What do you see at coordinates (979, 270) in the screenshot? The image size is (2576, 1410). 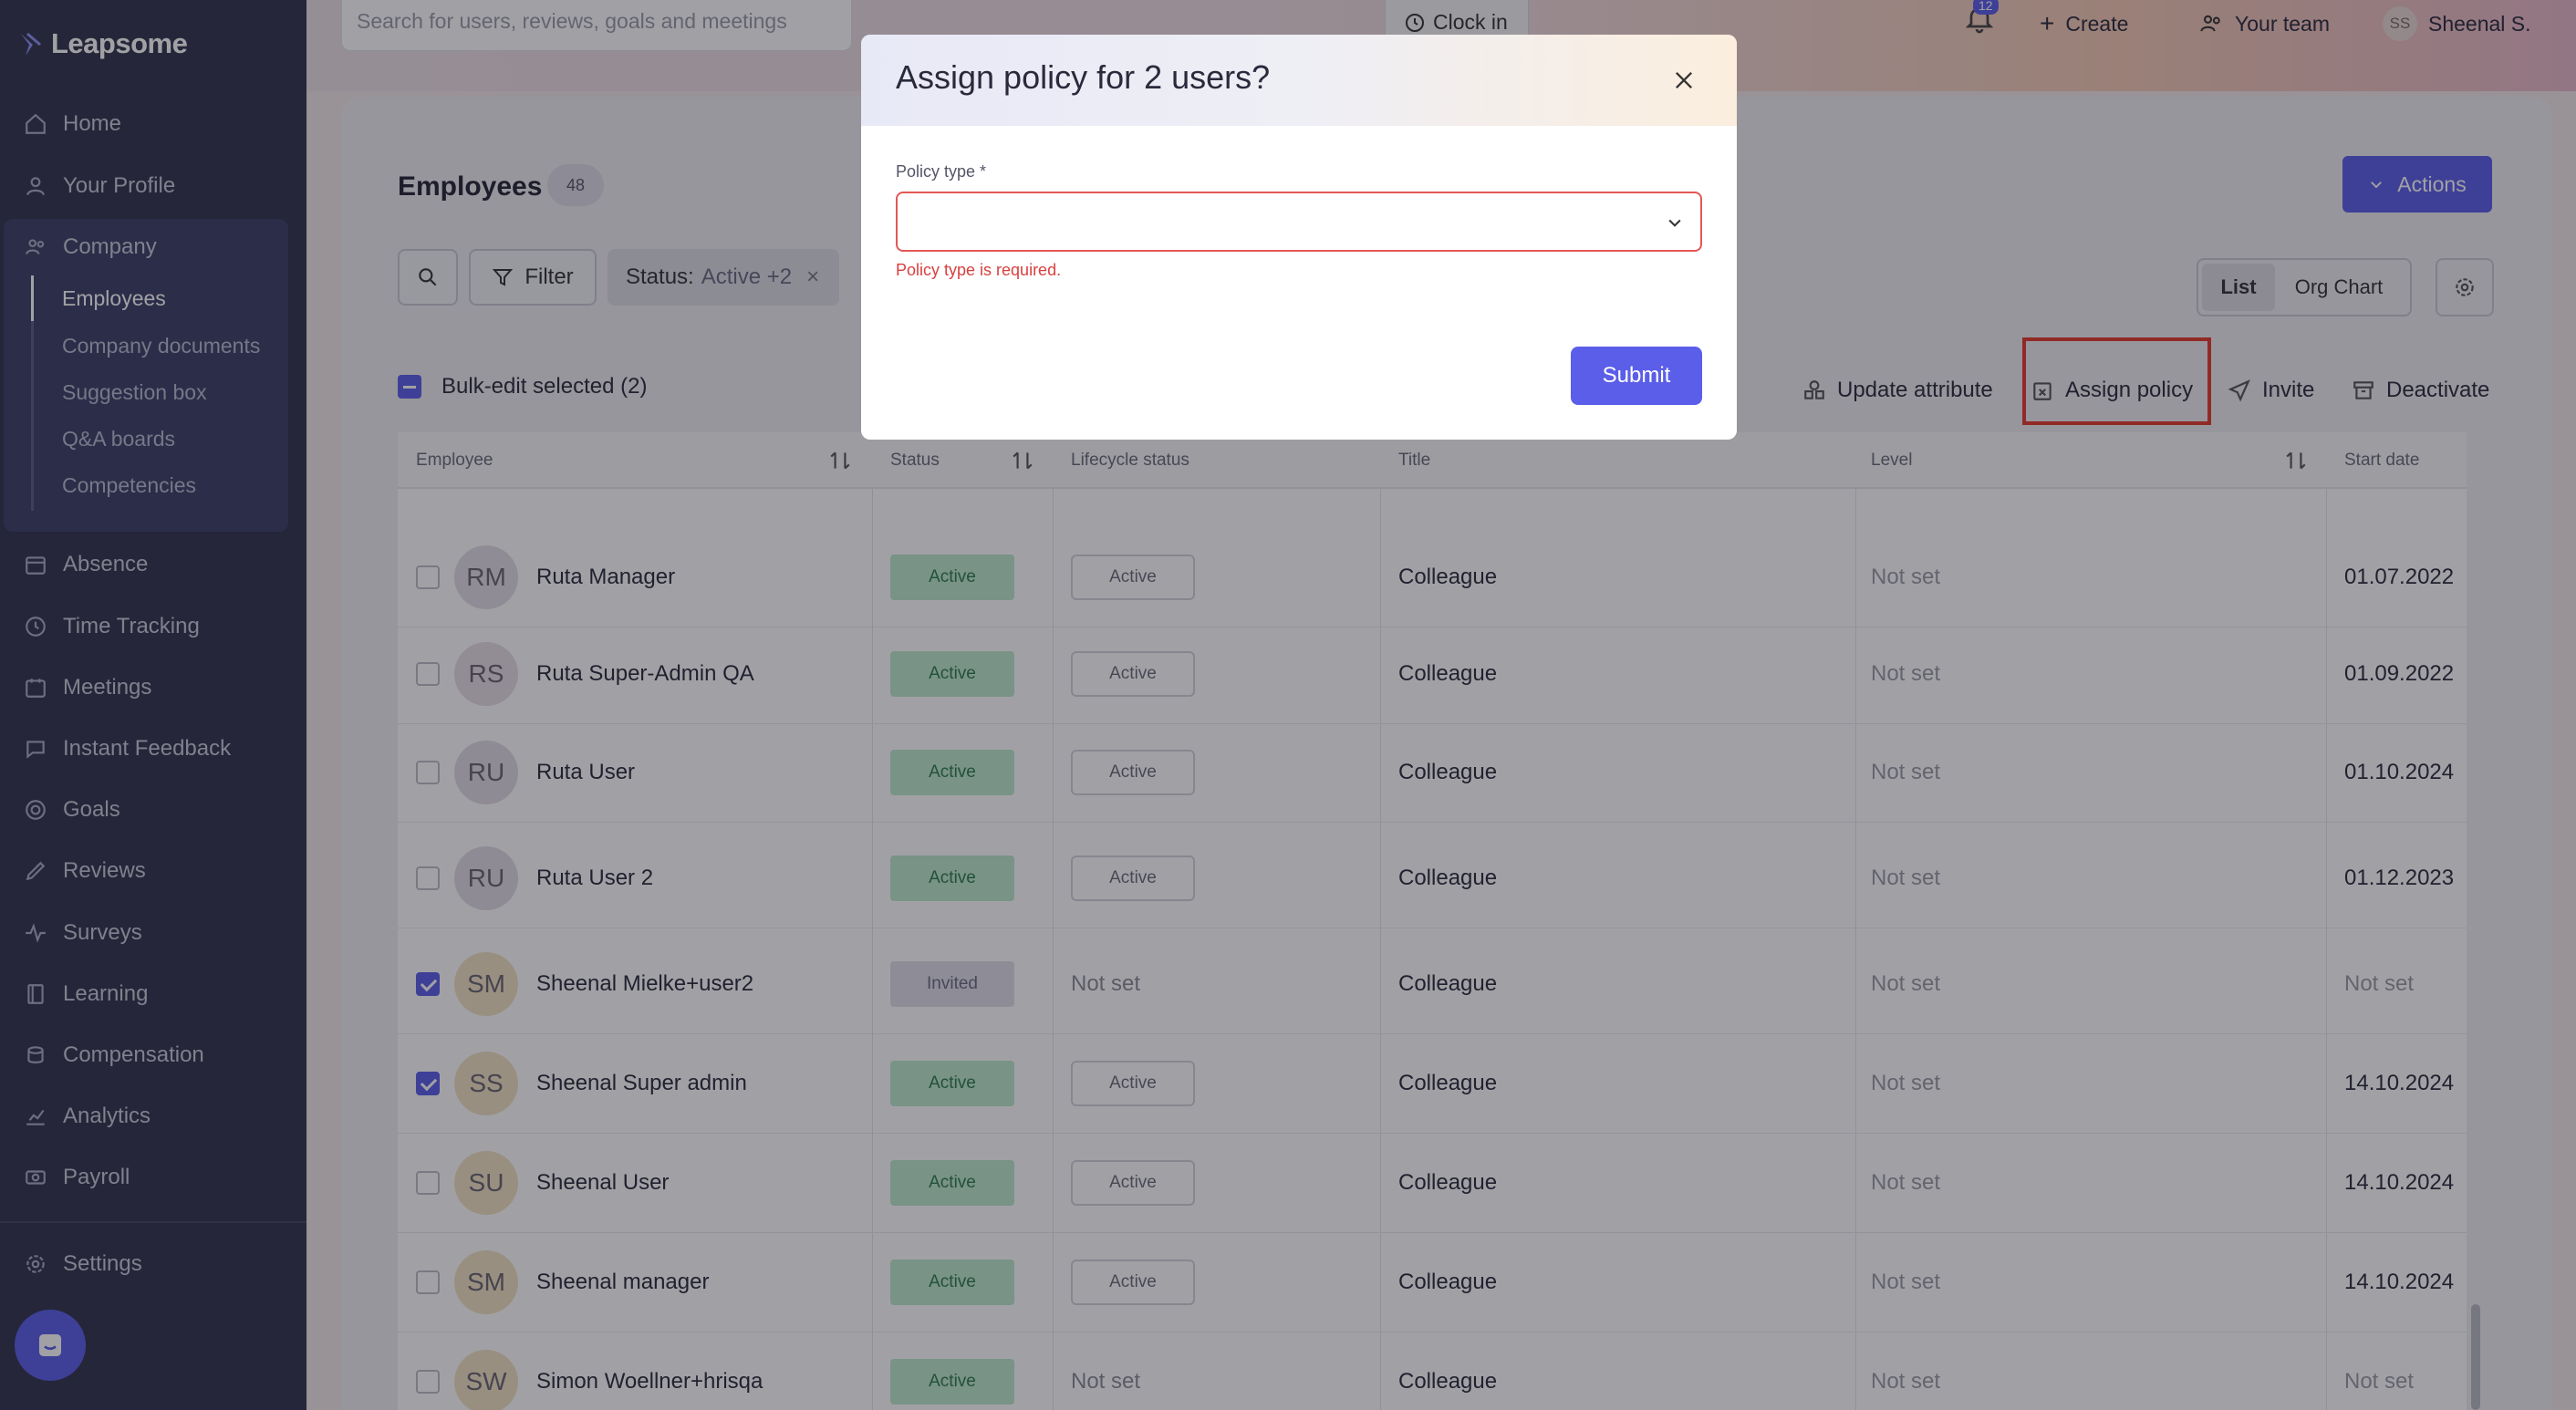 I see `policy-type-error: Policy type is required.` at bounding box center [979, 270].